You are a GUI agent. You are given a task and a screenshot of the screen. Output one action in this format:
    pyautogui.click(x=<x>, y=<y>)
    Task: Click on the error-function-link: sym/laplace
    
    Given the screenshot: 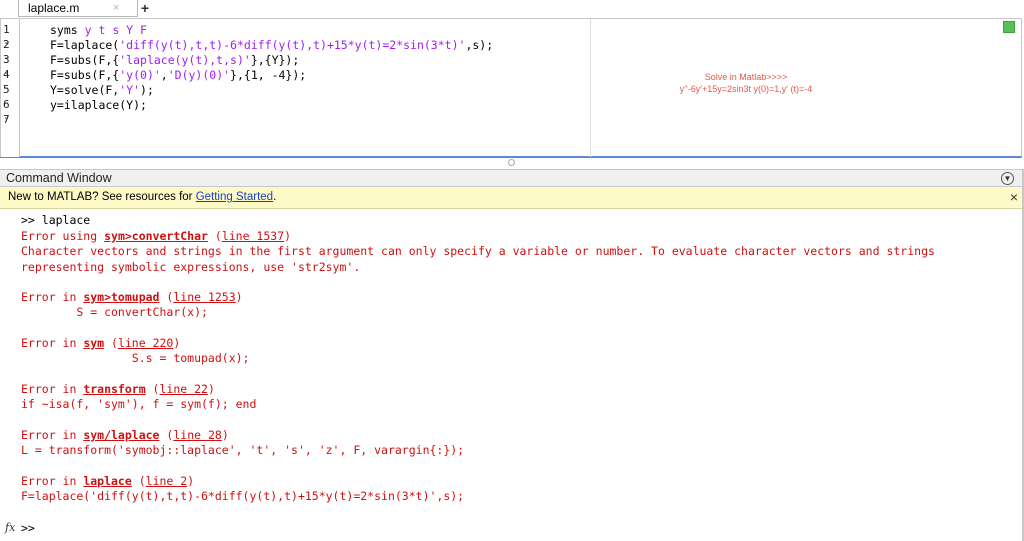 What is the action you would take?
    pyautogui.click(x=121, y=435)
    